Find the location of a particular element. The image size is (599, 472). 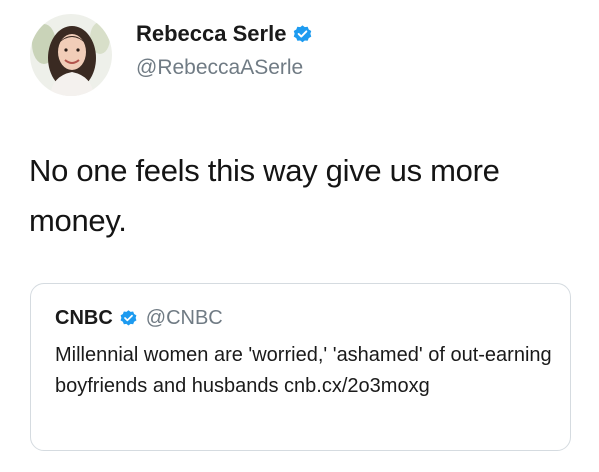

quoted-author-name: CNBC is located at coordinates (84, 318).